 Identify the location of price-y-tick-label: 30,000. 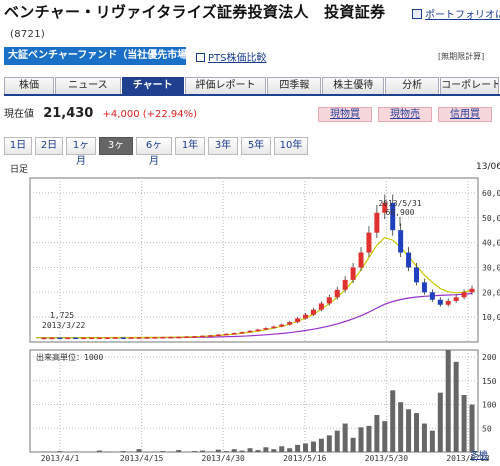
(491, 267).